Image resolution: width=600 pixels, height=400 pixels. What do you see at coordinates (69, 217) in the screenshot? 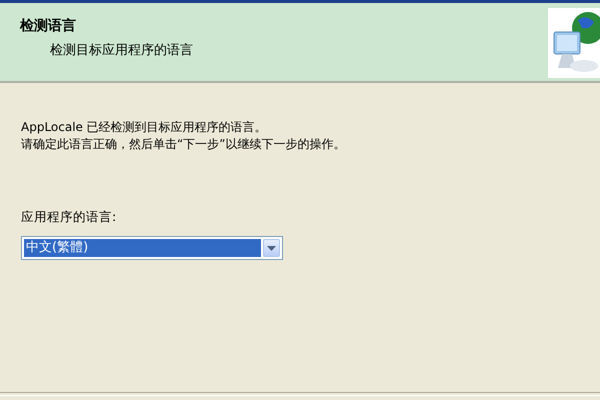
I see `field-label: 应用程序的语言:` at bounding box center [69, 217].